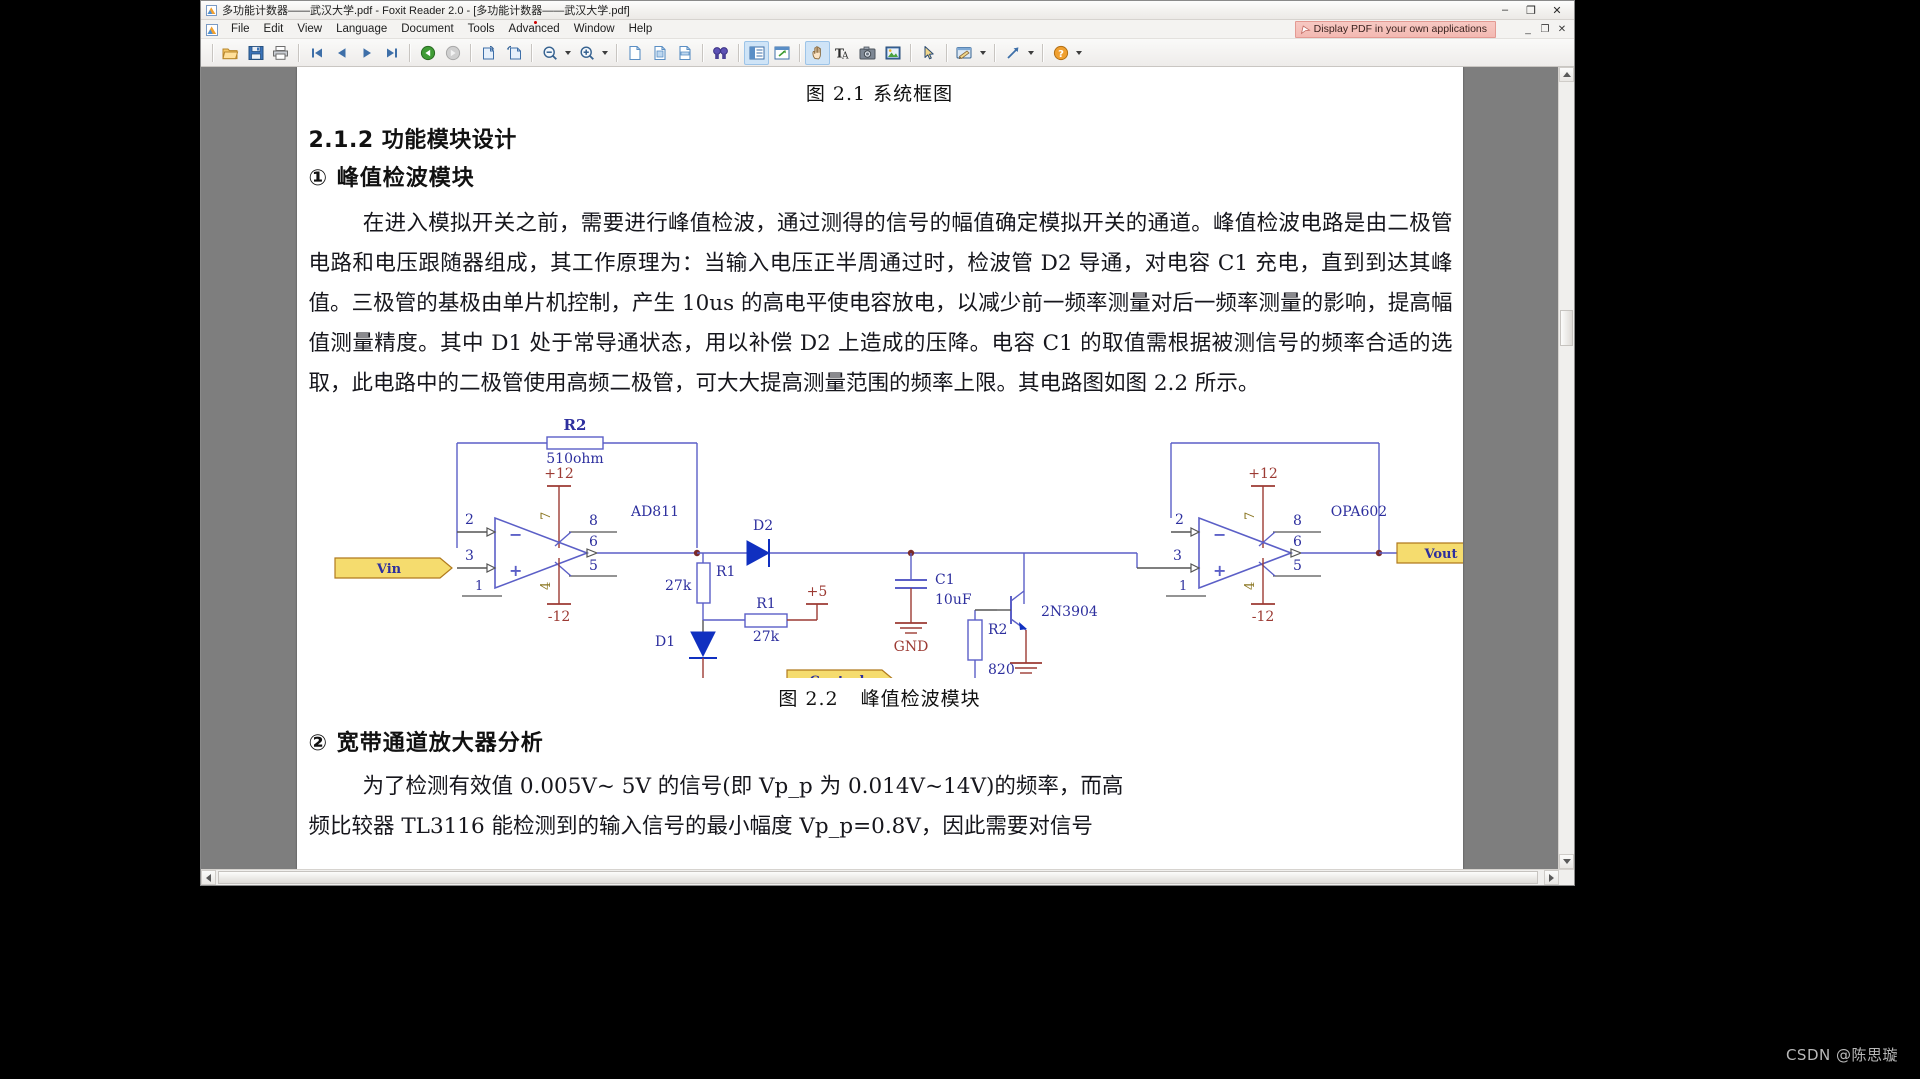  I want to click on select-arrow-icon, so click(928, 53).